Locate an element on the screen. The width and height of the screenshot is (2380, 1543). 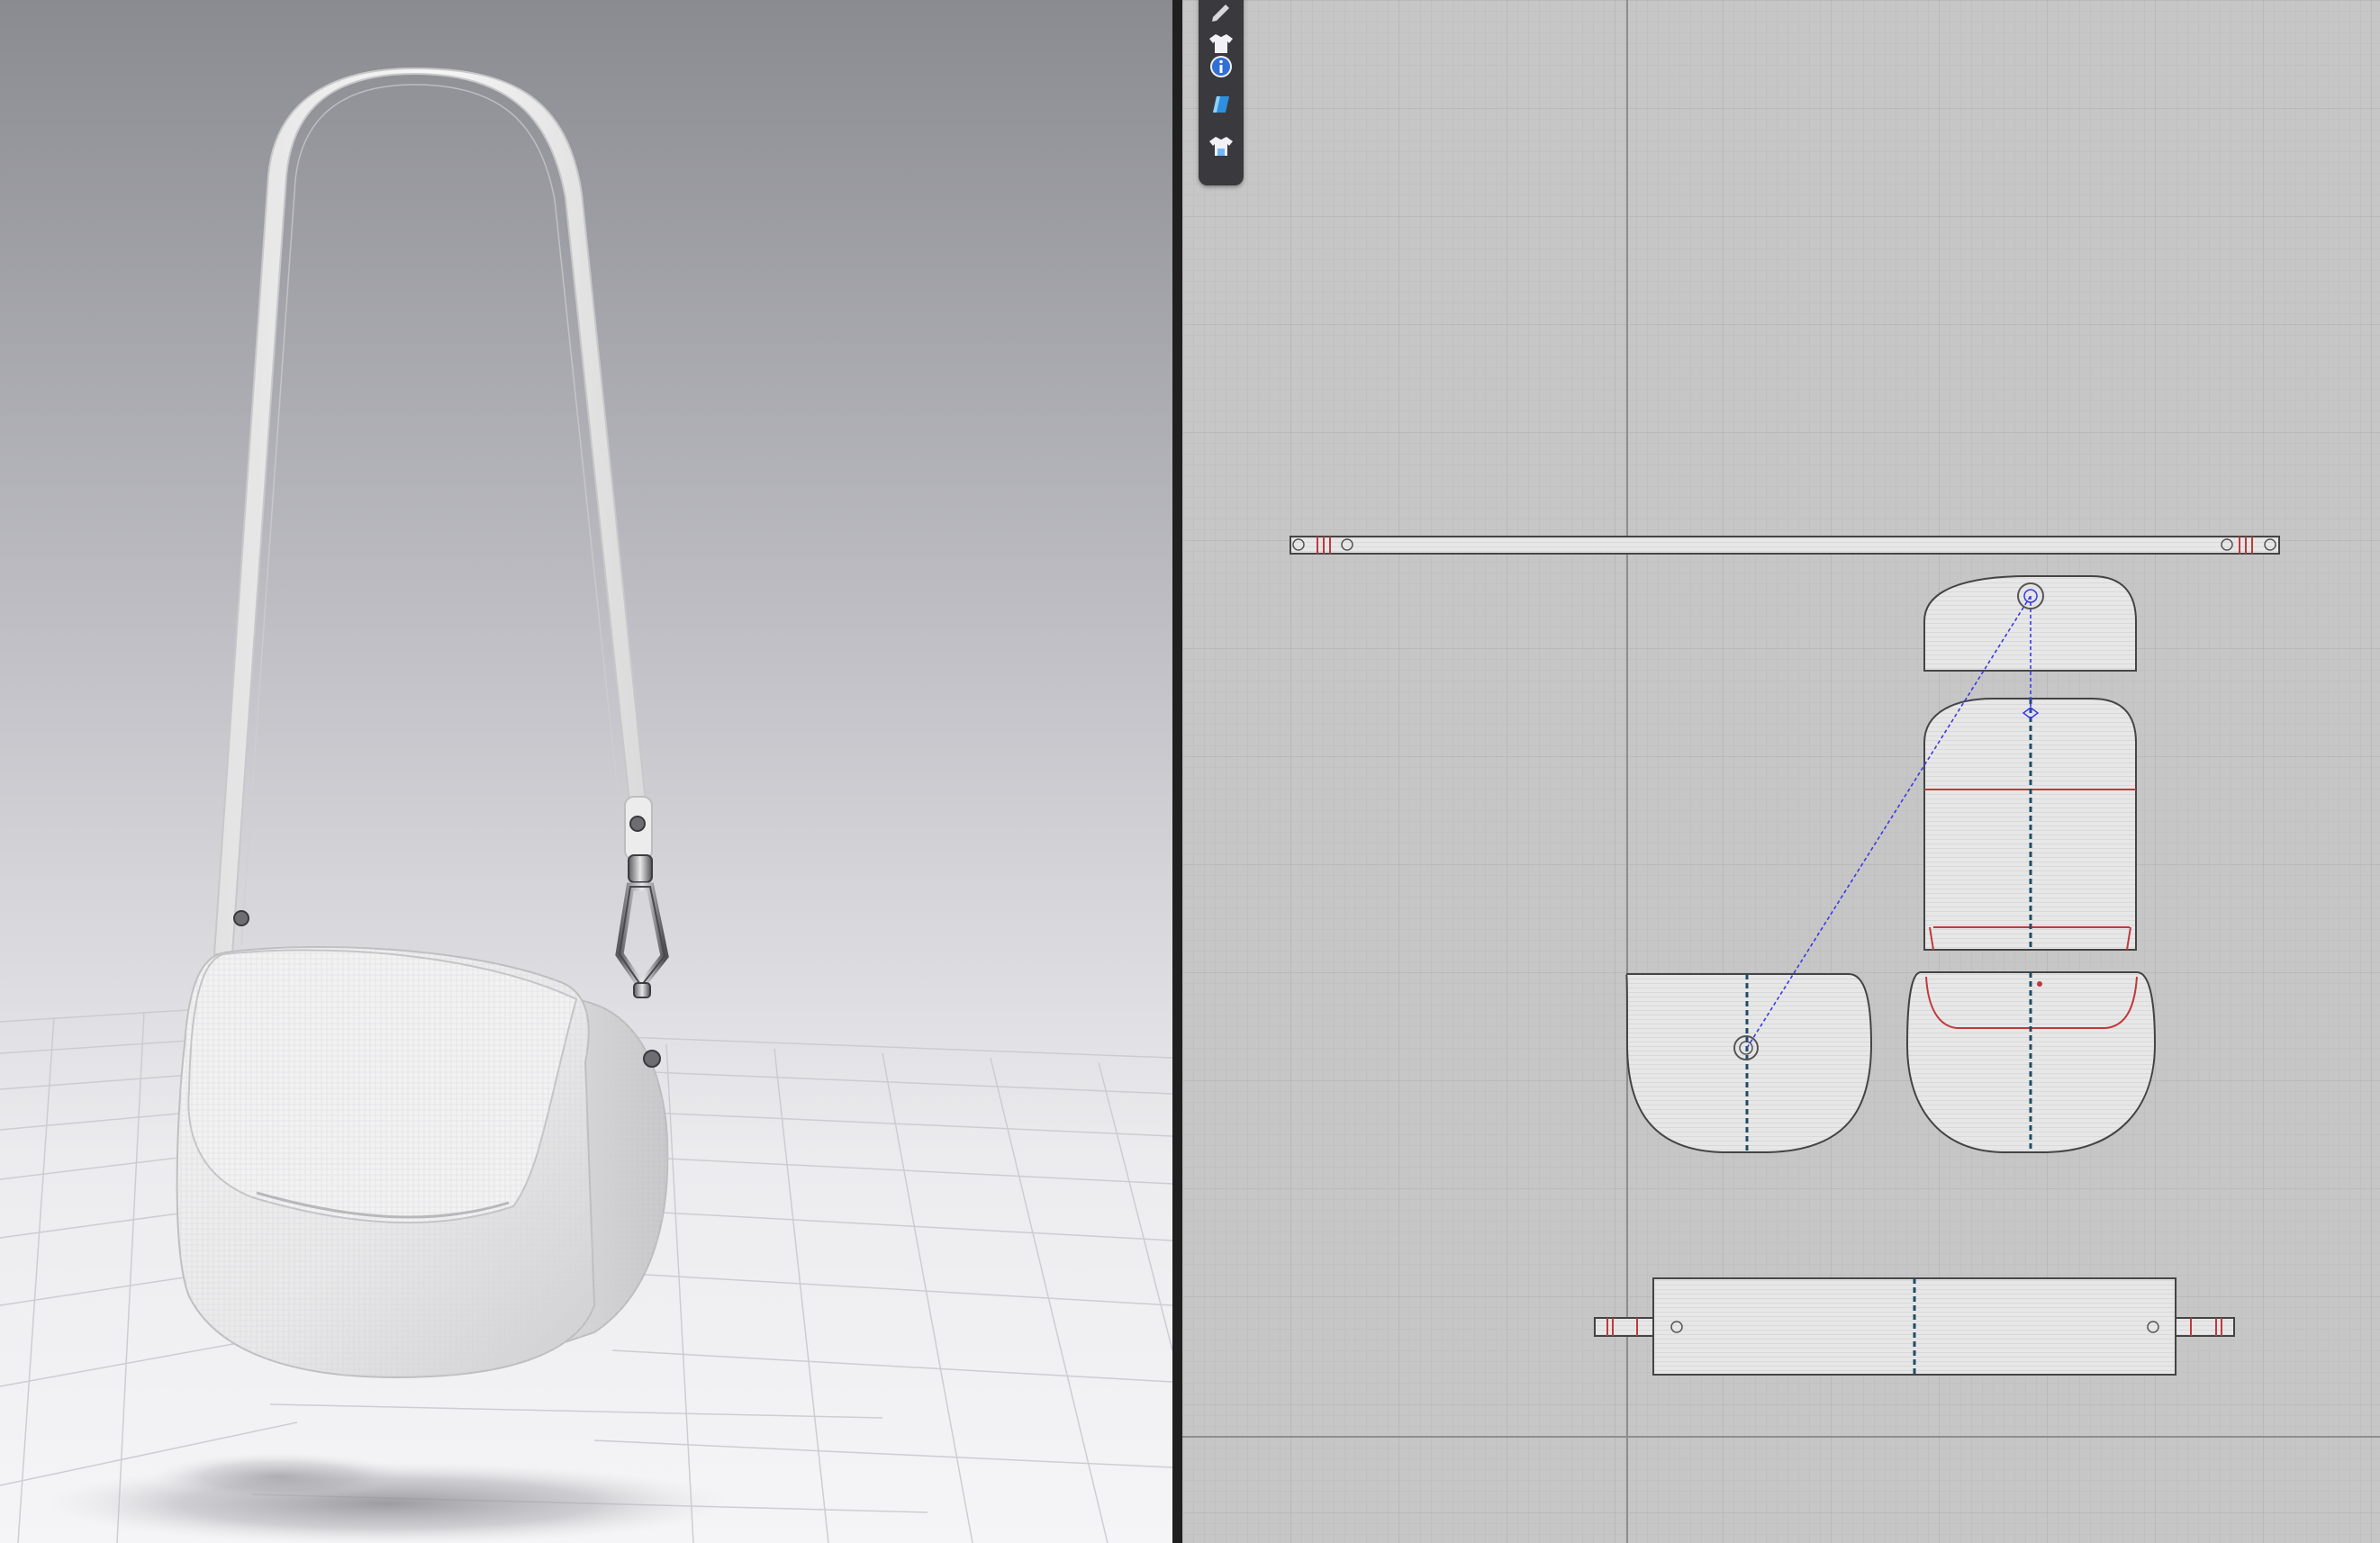
flap-bottom-piece is located at coordinates (2030, 825).